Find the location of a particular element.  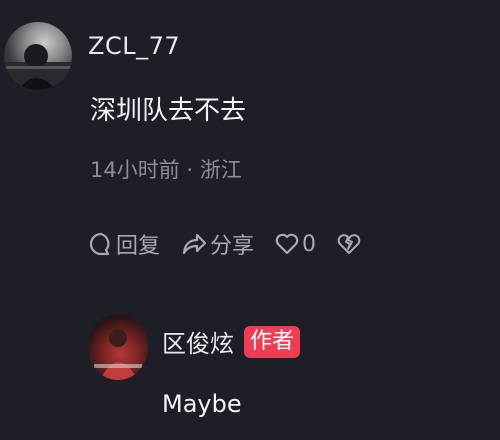

reply-header: 区俊炫 作者 is located at coordinates (231, 341).